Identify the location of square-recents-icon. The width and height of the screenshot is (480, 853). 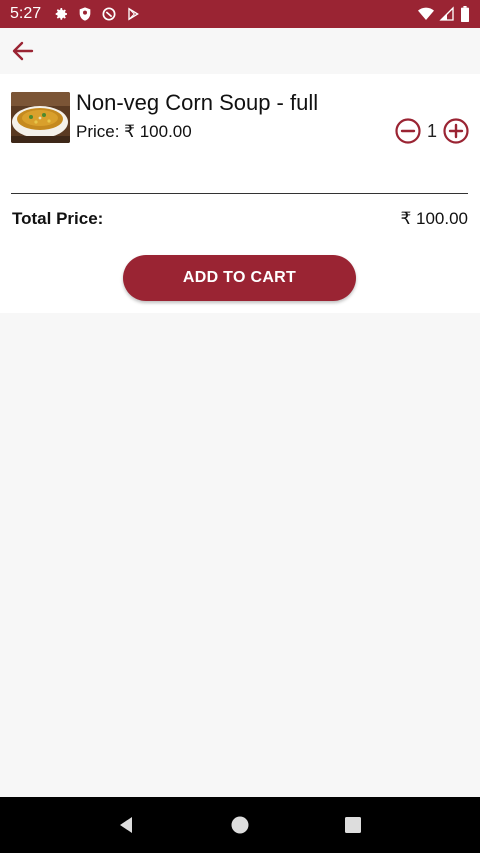
(353, 825).